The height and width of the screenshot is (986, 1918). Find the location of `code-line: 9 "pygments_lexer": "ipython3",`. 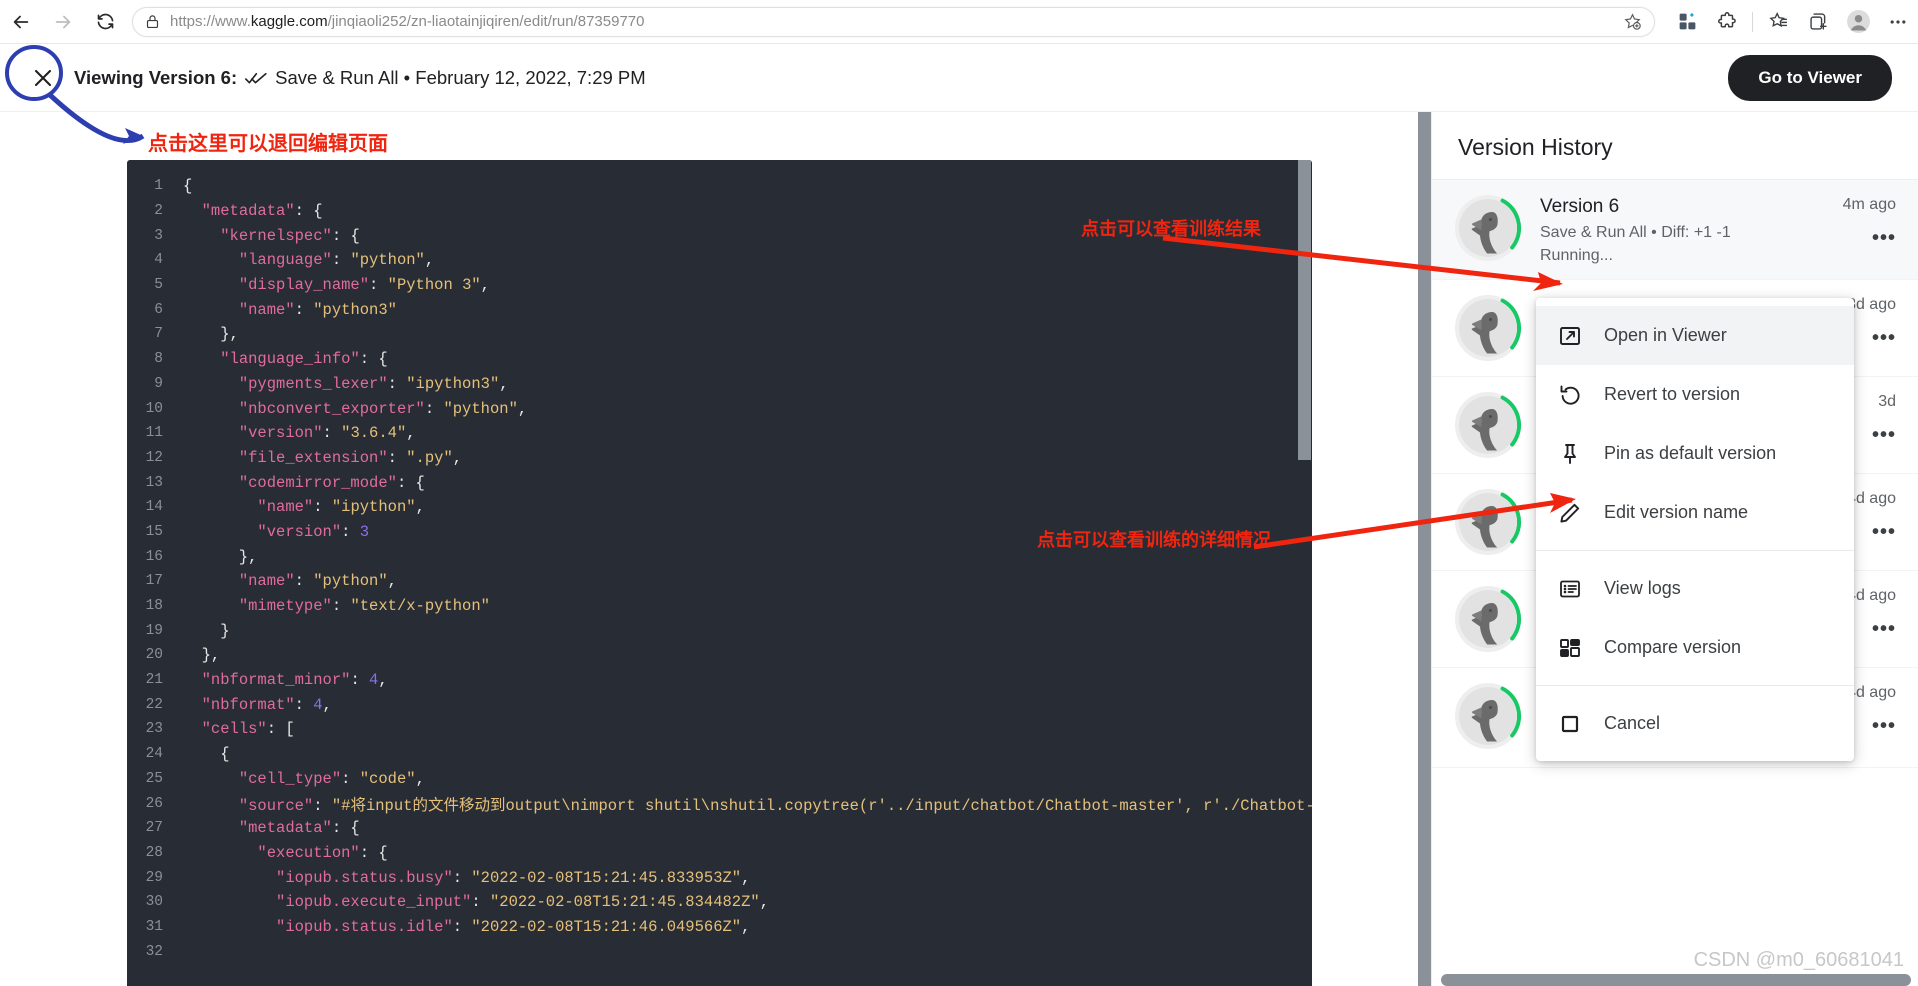

code-line: 9 "pygments_lexer": "ipython3", is located at coordinates (719, 384).